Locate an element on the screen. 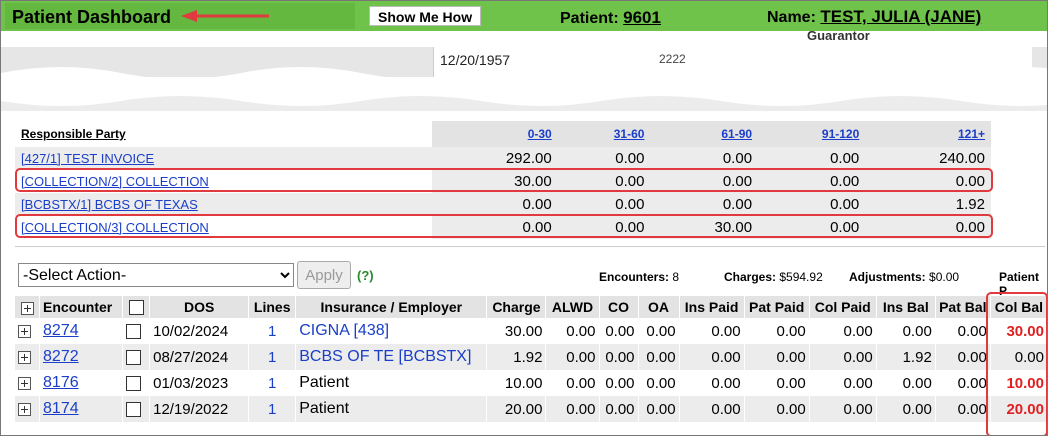 This screenshot has height=436, width=1048. encounter-link: 8274 is located at coordinates (81, 331).